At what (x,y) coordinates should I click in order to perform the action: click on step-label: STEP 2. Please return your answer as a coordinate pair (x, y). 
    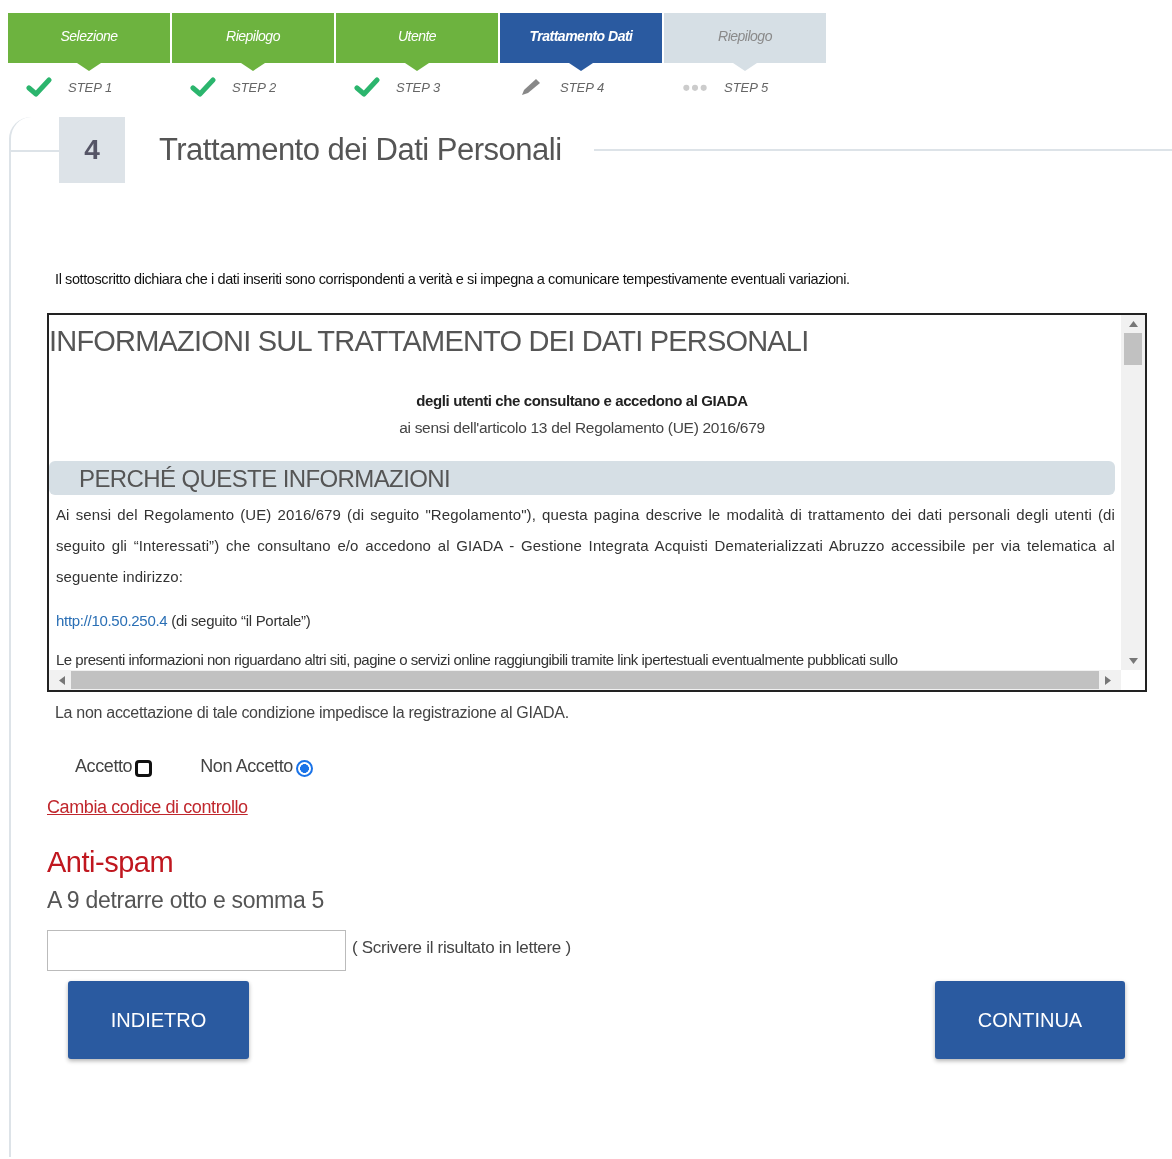
    Looking at the image, I should click on (254, 87).